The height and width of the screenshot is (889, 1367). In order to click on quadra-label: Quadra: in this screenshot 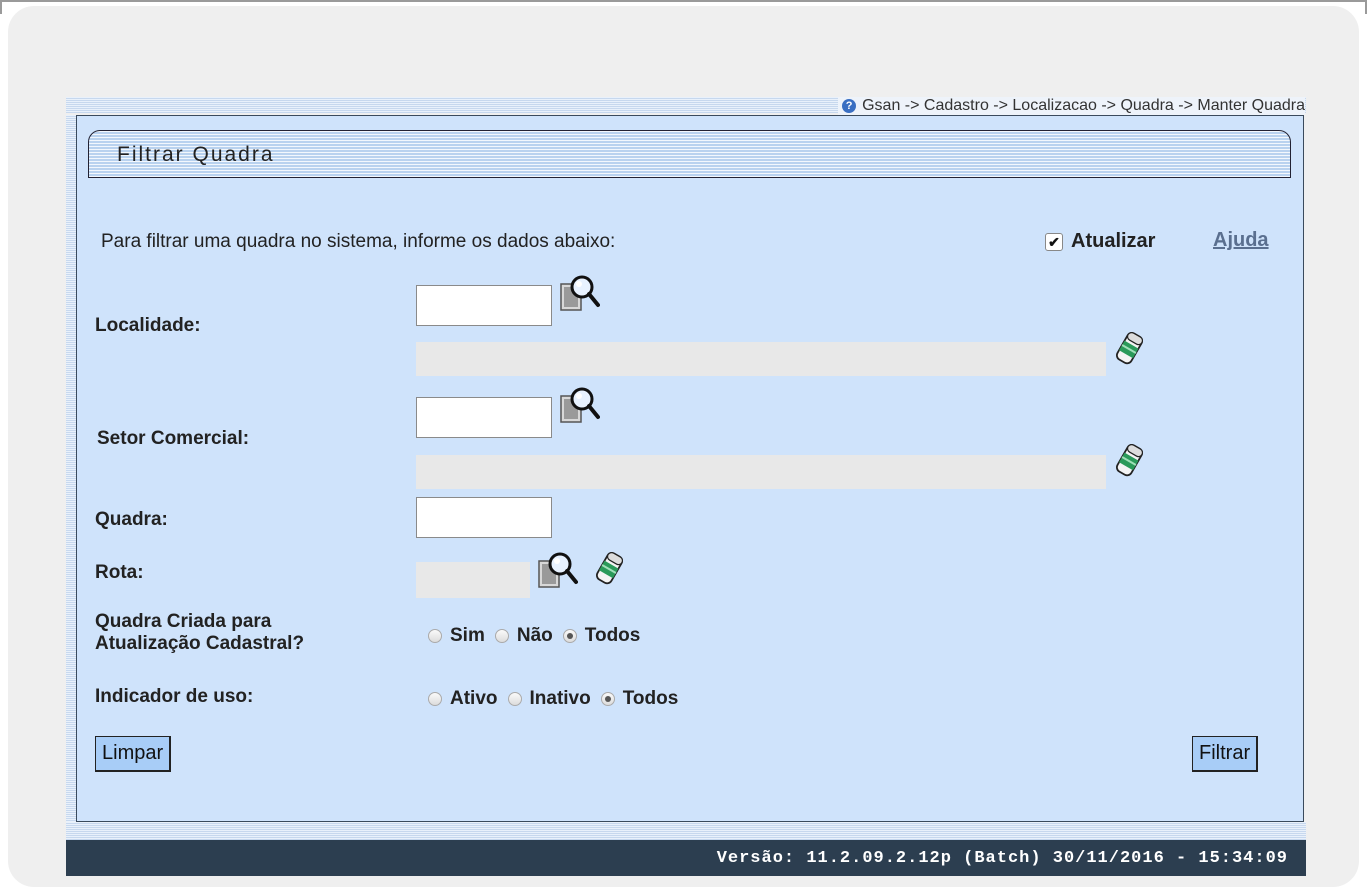, I will do `click(131, 519)`.